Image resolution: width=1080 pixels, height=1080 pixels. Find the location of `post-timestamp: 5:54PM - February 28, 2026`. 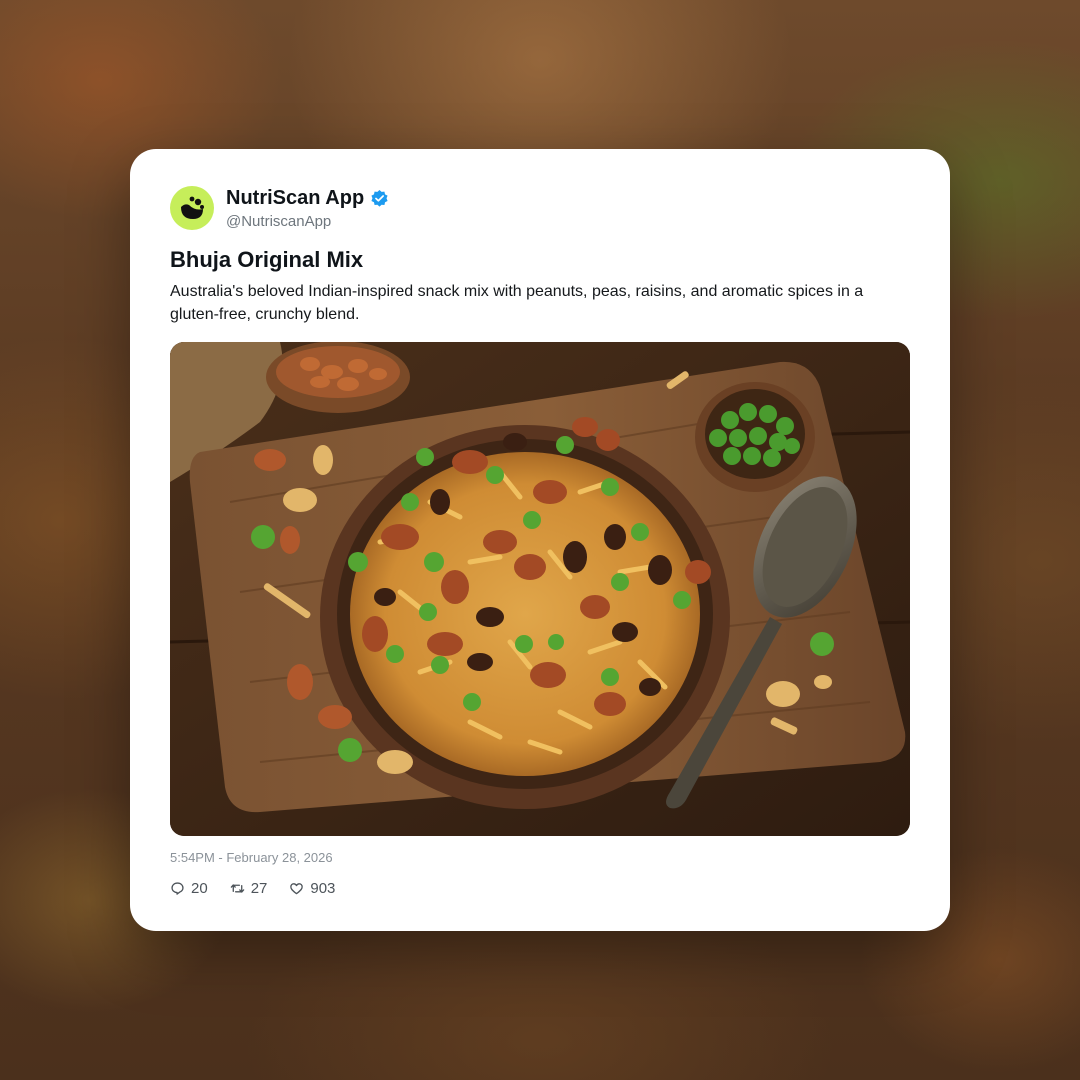

post-timestamp: 5:54PM - February 28, 2026 is located at coordinates (251, 857).